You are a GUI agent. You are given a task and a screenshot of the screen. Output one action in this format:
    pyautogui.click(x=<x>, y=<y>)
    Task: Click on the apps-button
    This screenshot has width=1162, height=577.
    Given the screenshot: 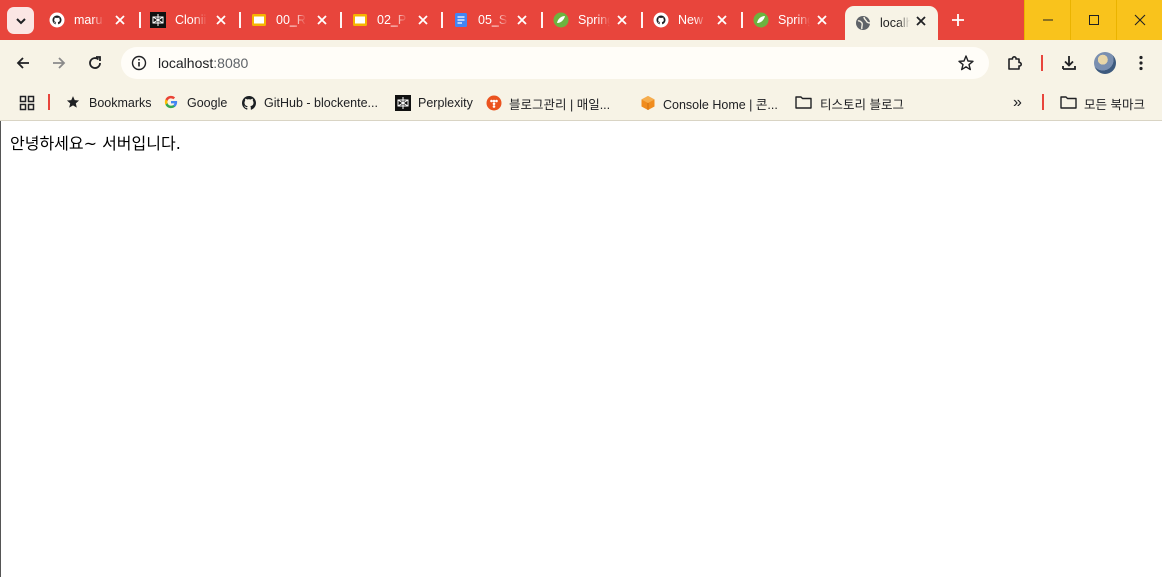 What is the action you would take?
    pyautogui.click(x=27, y=103)
    